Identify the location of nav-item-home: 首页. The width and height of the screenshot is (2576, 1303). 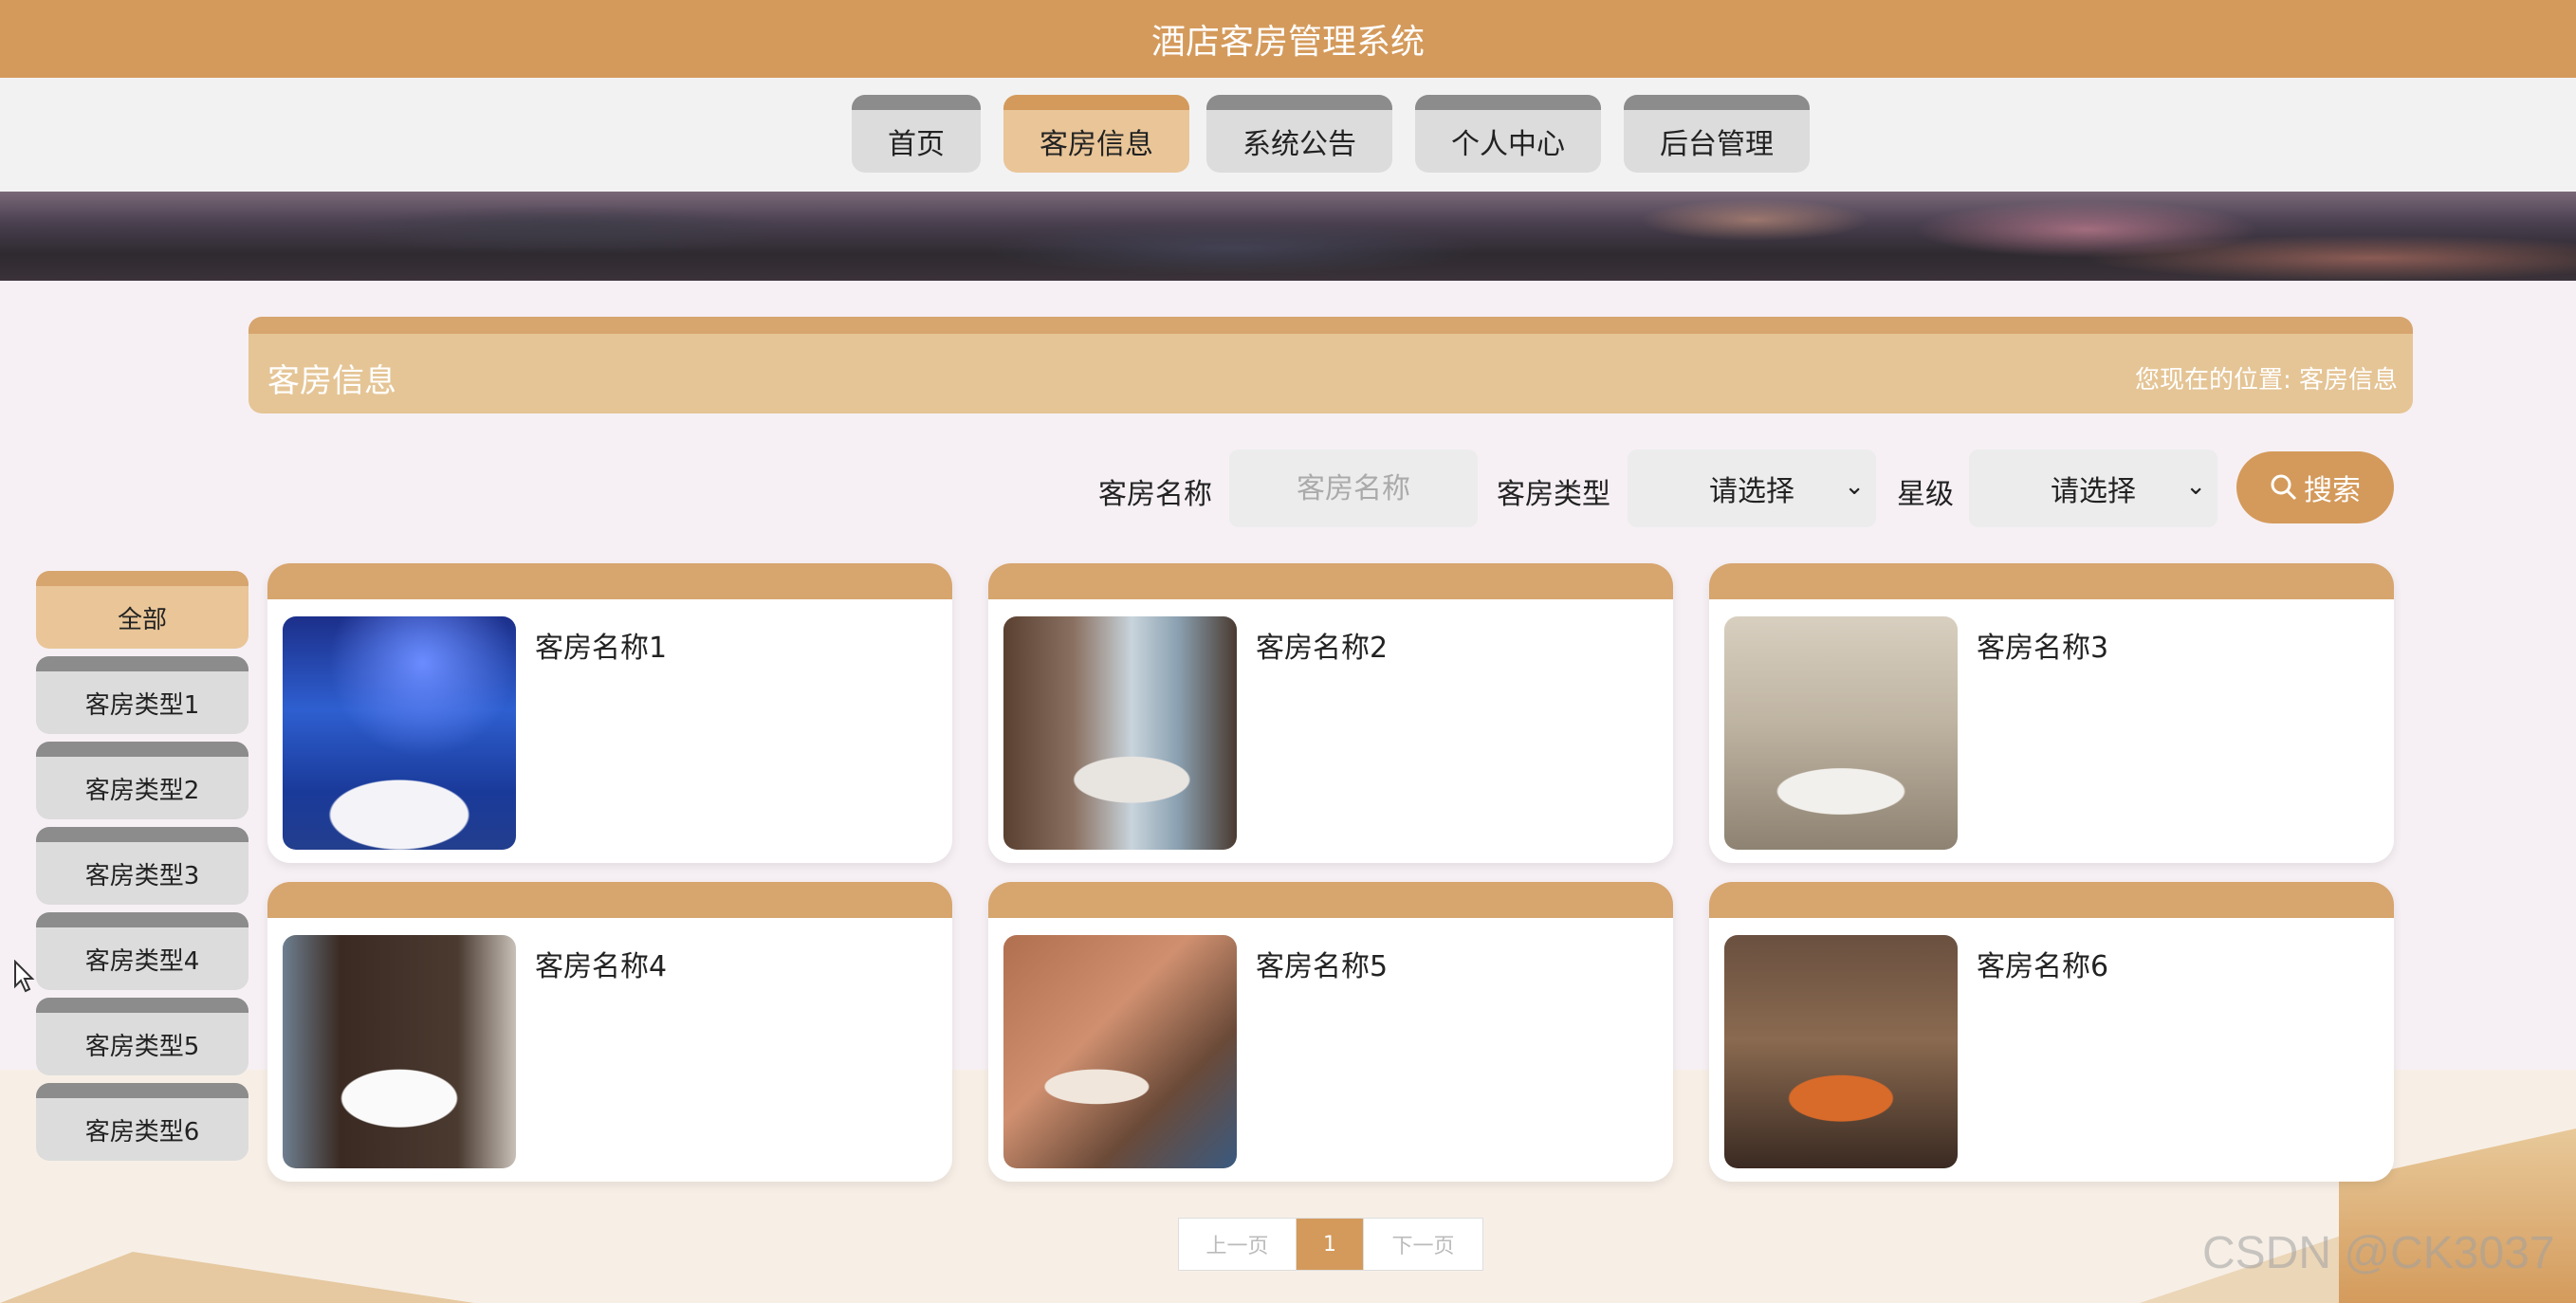
(916, 134).